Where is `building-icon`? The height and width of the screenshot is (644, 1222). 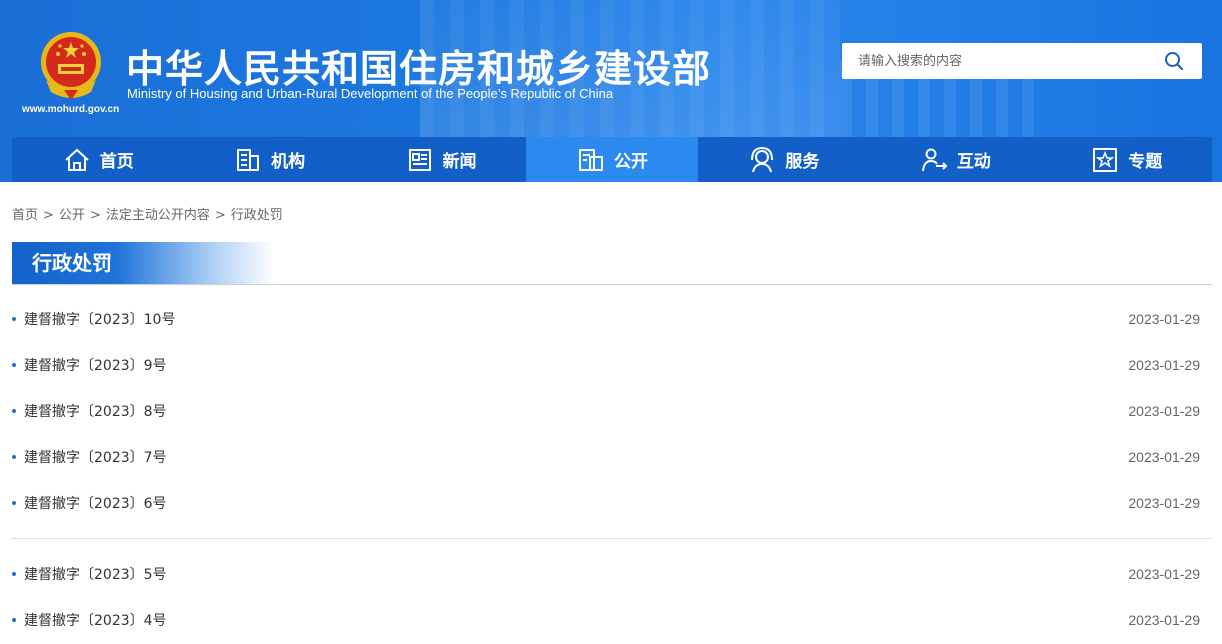 building-icon is located at coordinates (248, 159).